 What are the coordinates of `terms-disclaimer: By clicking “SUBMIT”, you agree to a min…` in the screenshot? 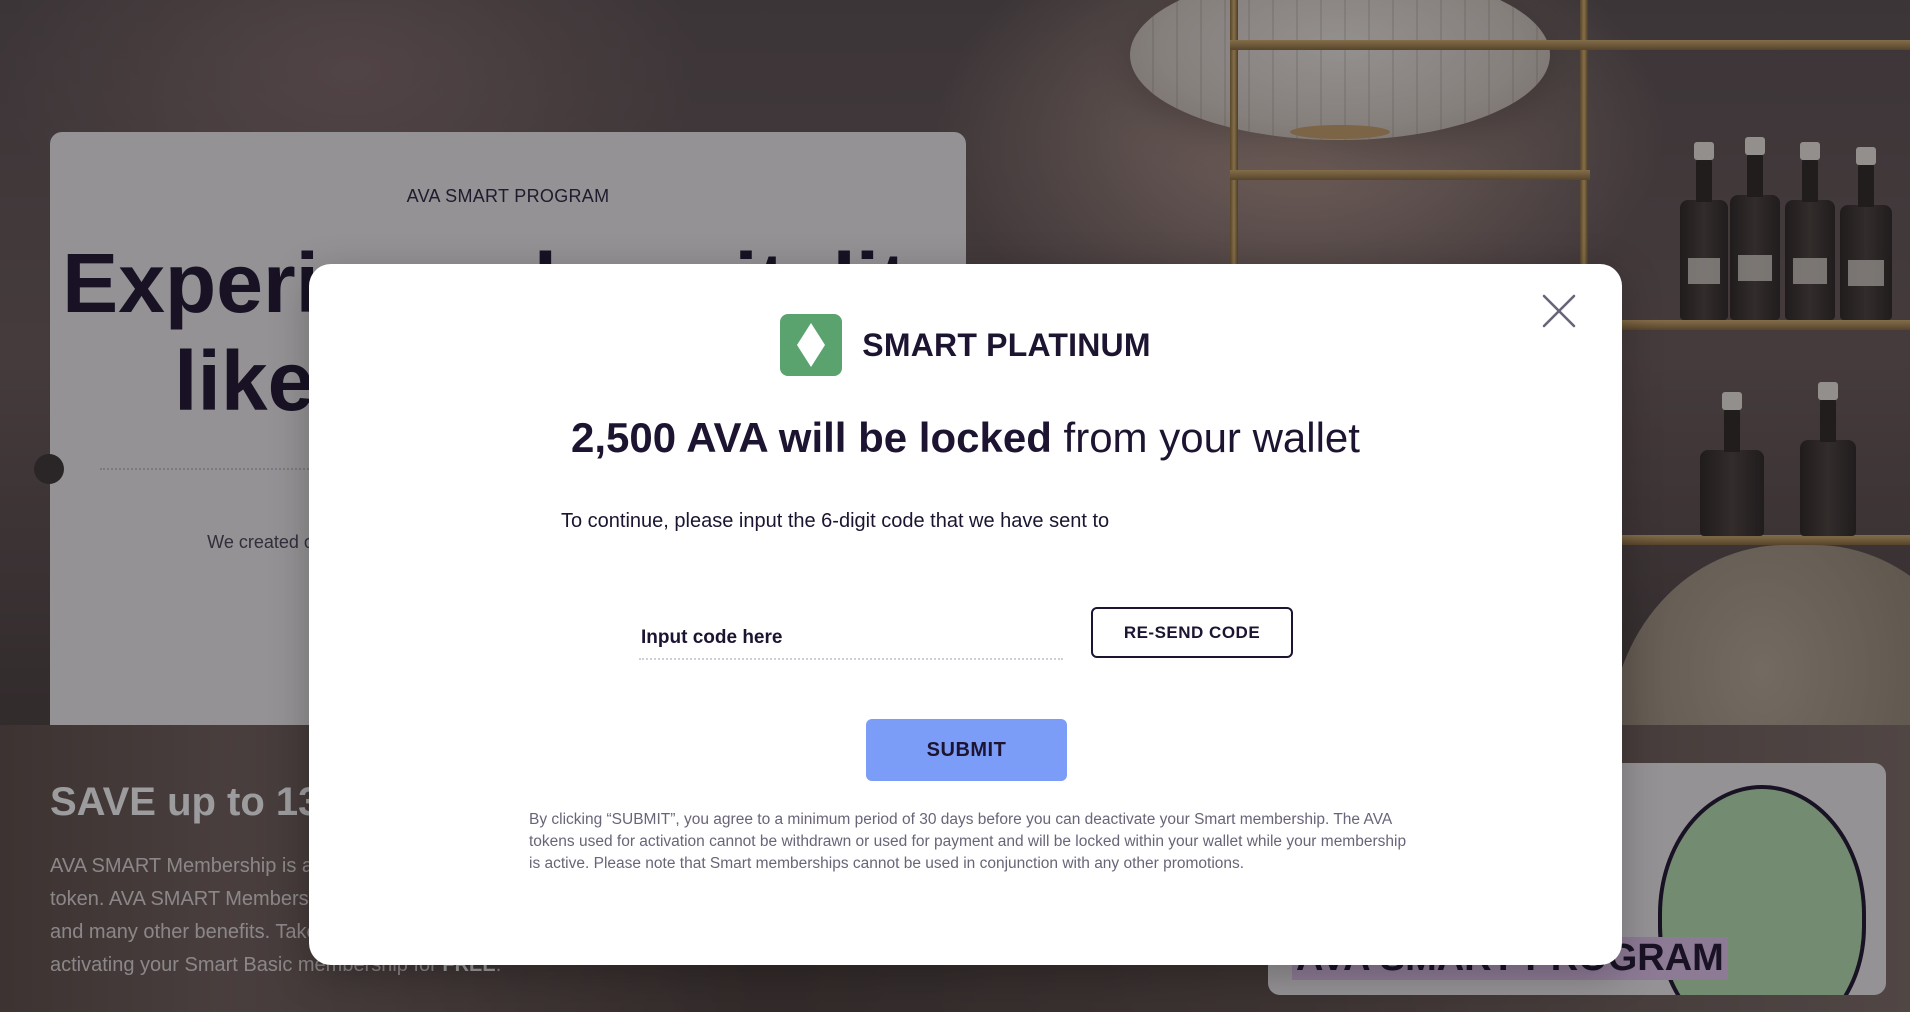 It's located at (968, 841).